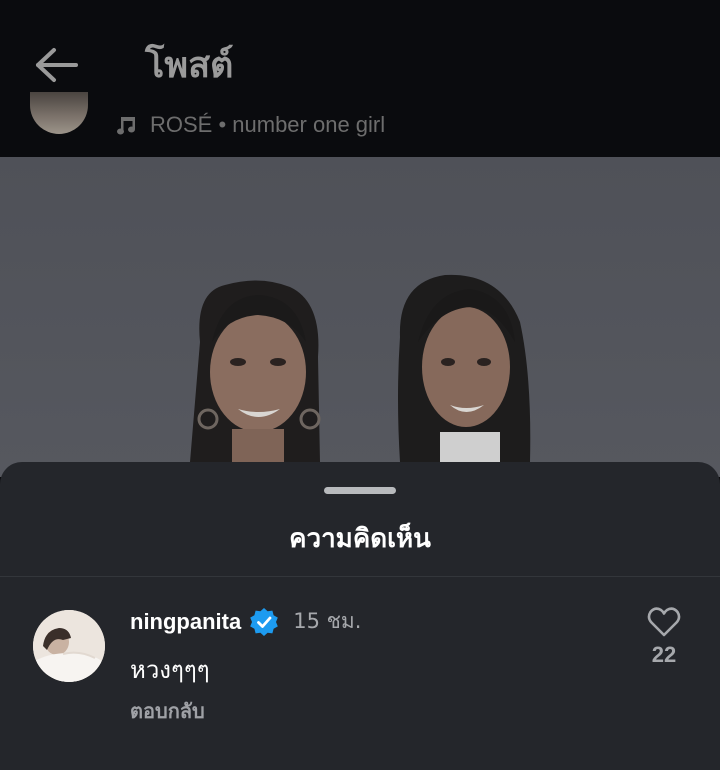 The image size is (720, 770). I want to click on post-photo-illustration, so click(360, 373).